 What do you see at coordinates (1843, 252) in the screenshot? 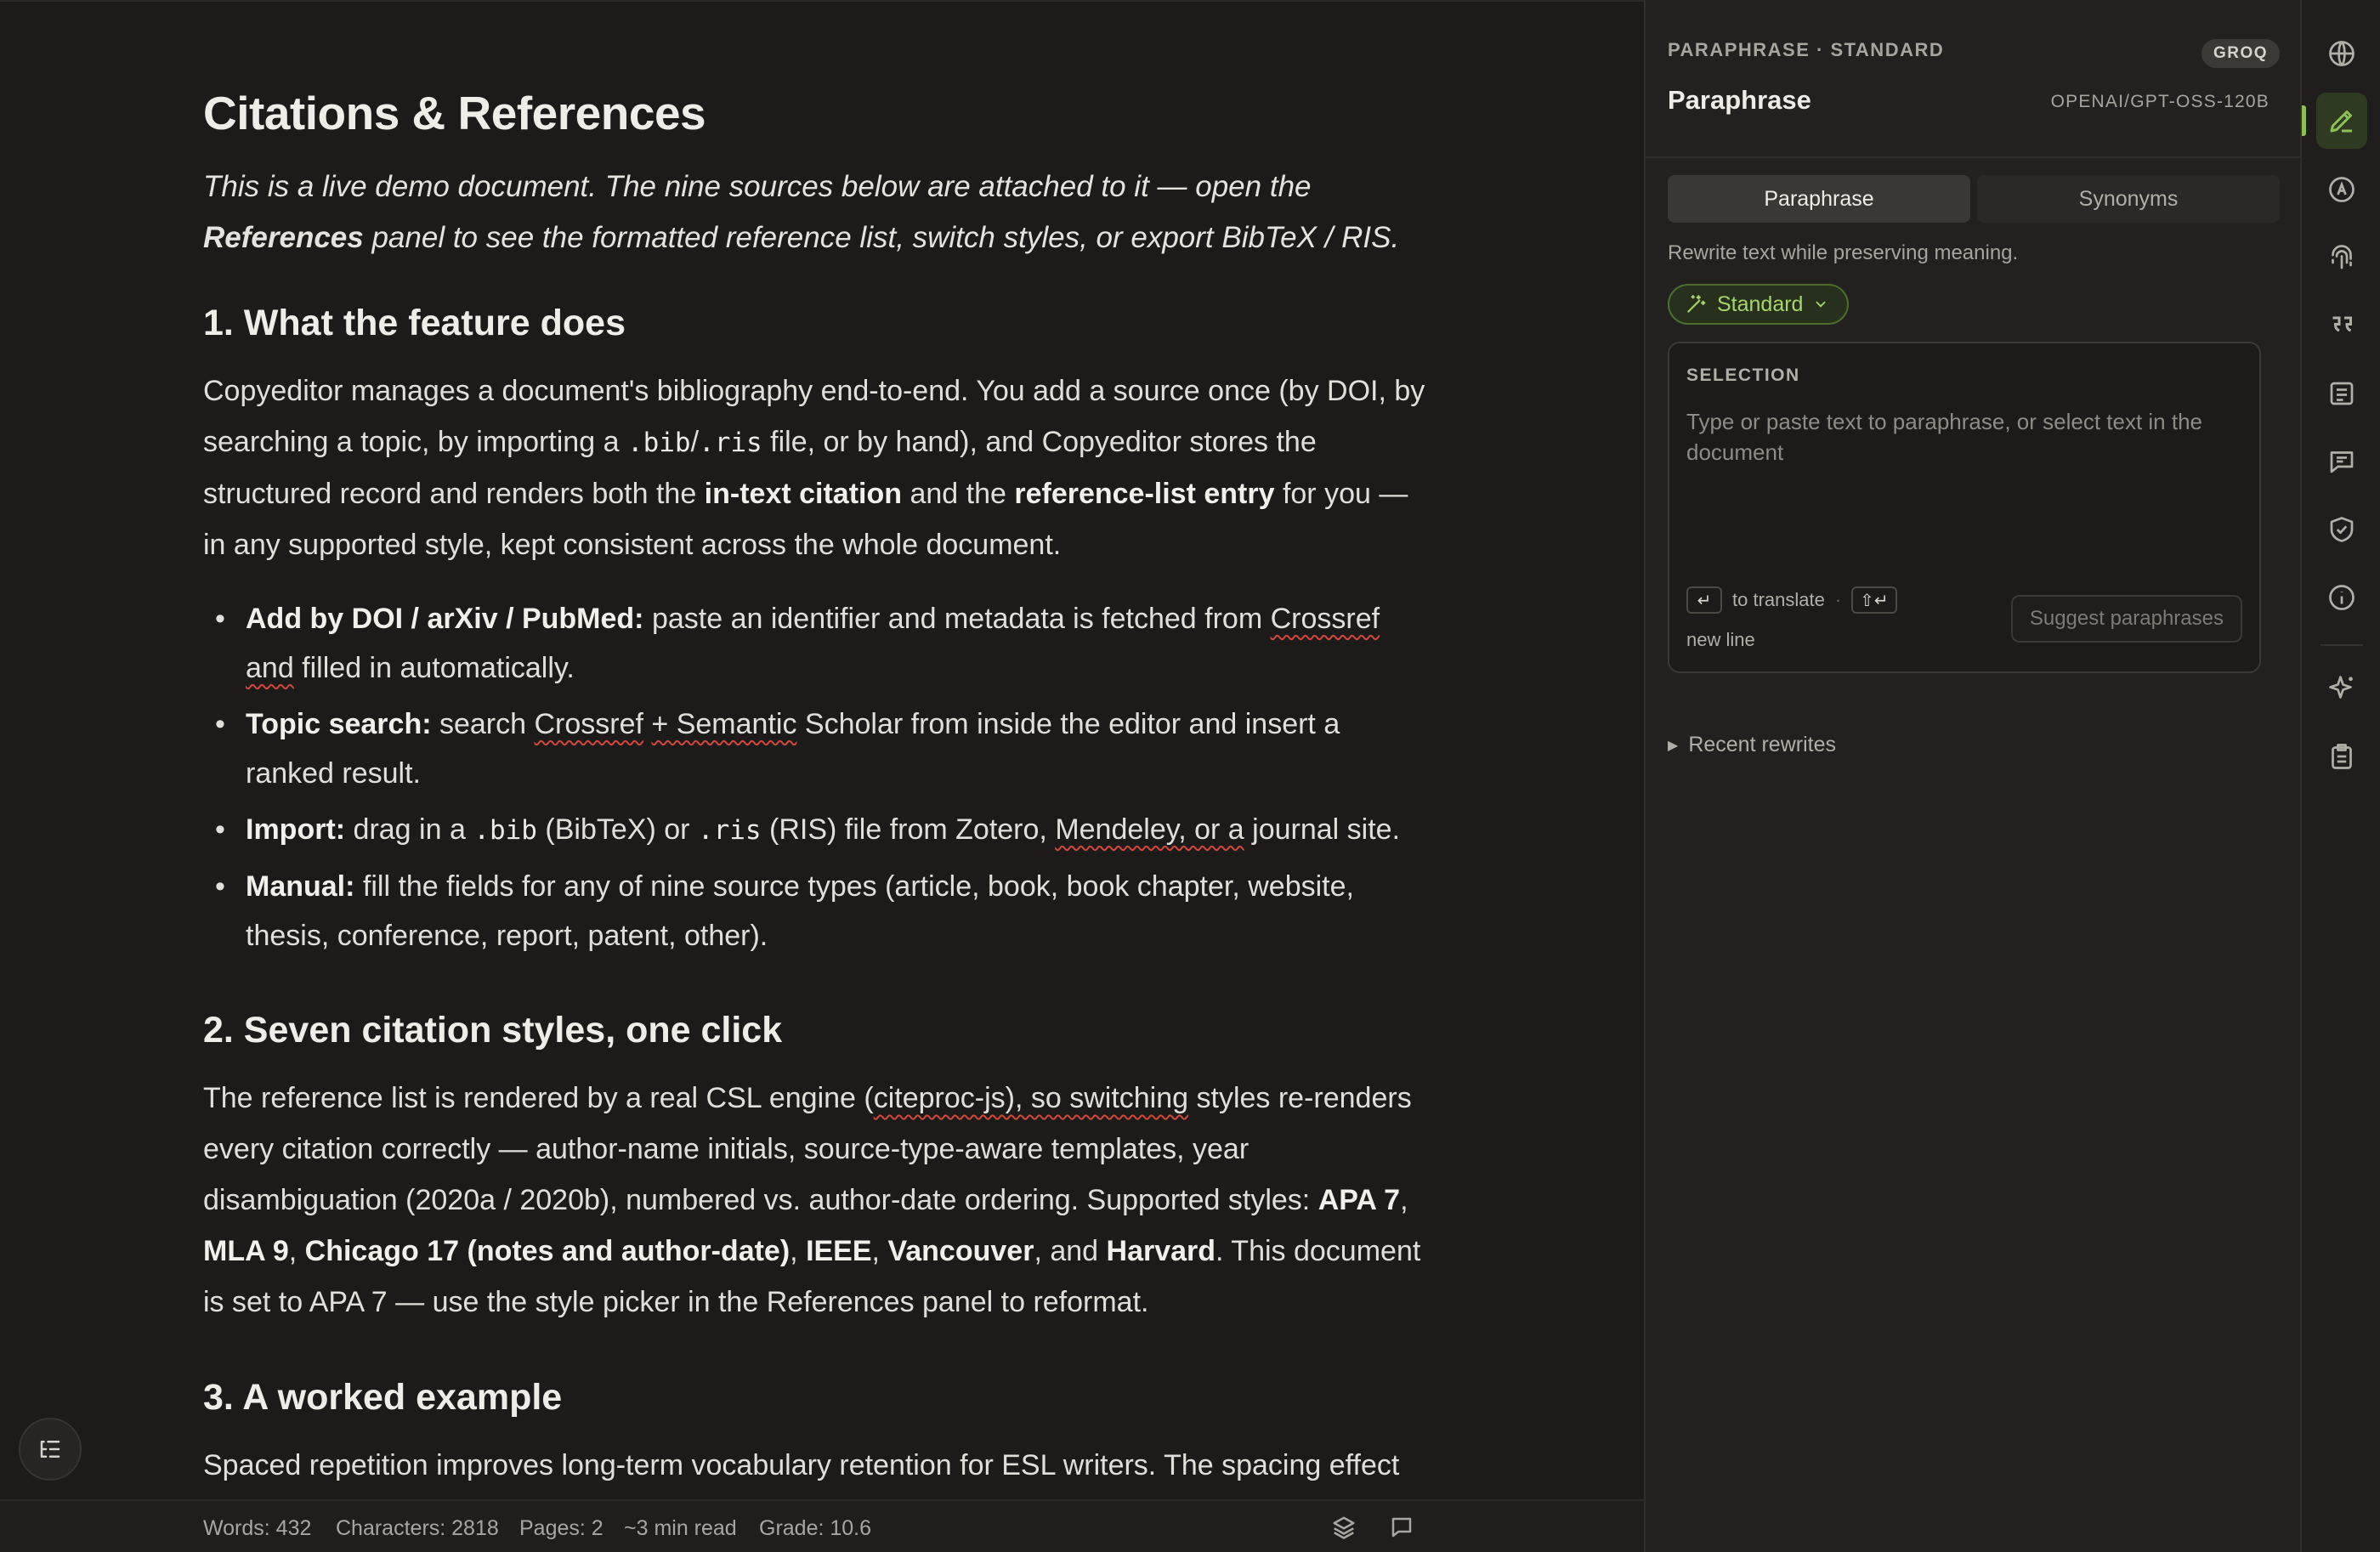
I see `panel-subtitle: Rewrite text while preserving meaning.` at bounding box center [1843, 252].